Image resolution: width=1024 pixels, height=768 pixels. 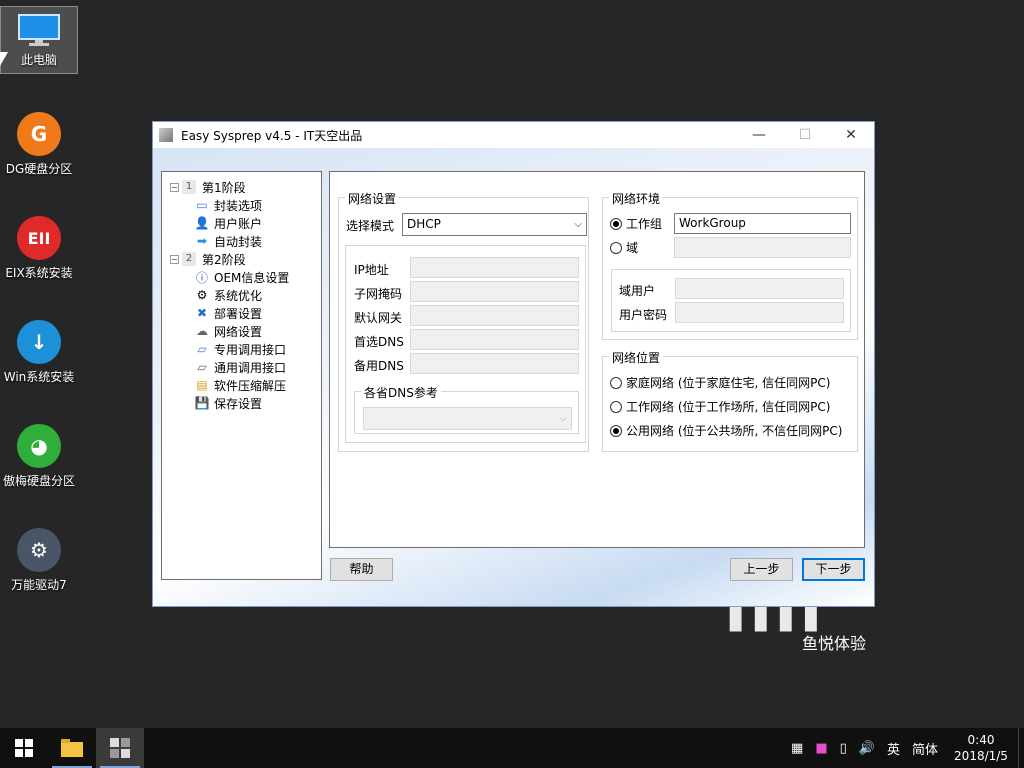 I want to click on clock-date: 2018/1/5, so click(x=981, y=756).